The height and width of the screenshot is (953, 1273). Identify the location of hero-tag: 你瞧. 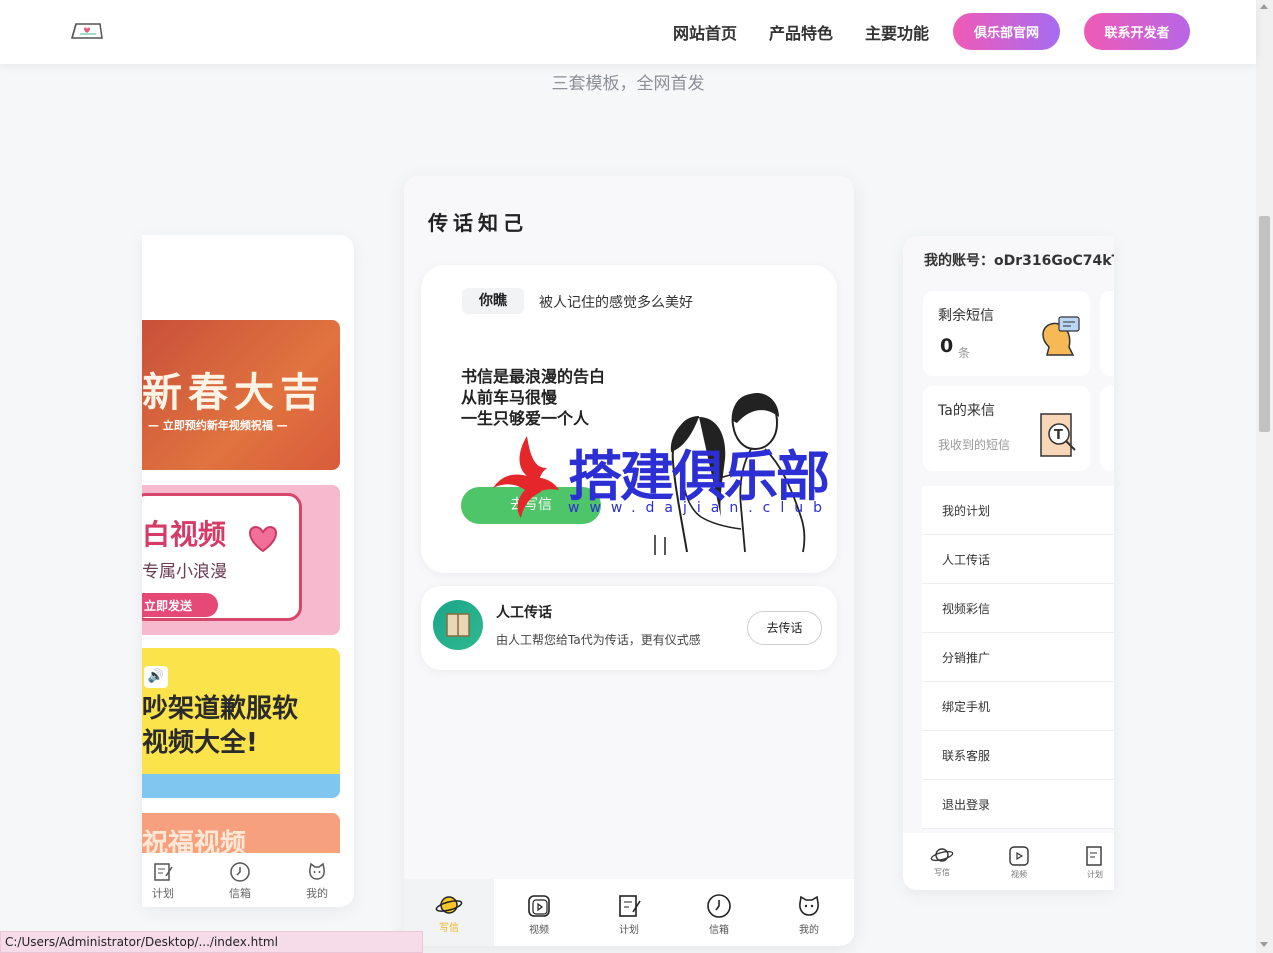
(493, 301).